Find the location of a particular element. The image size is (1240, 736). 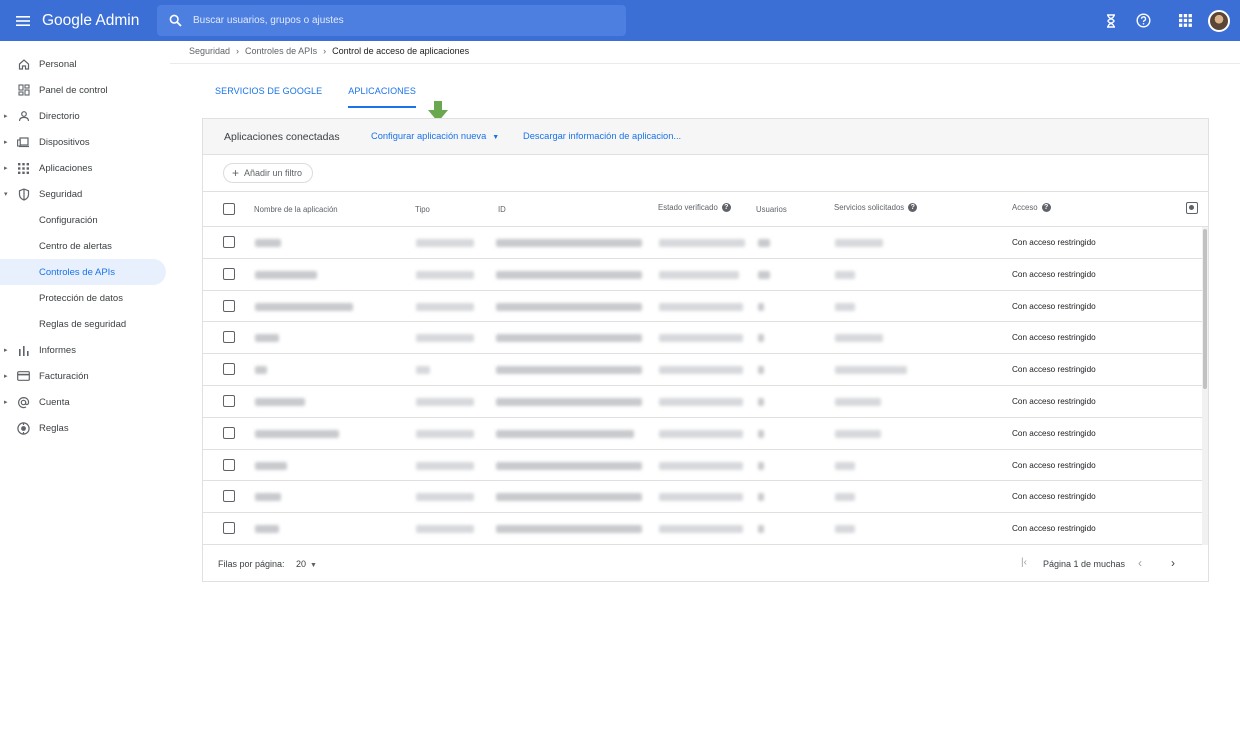

page-info: Página 1 de muchas is located at coordinates (1084, 564).